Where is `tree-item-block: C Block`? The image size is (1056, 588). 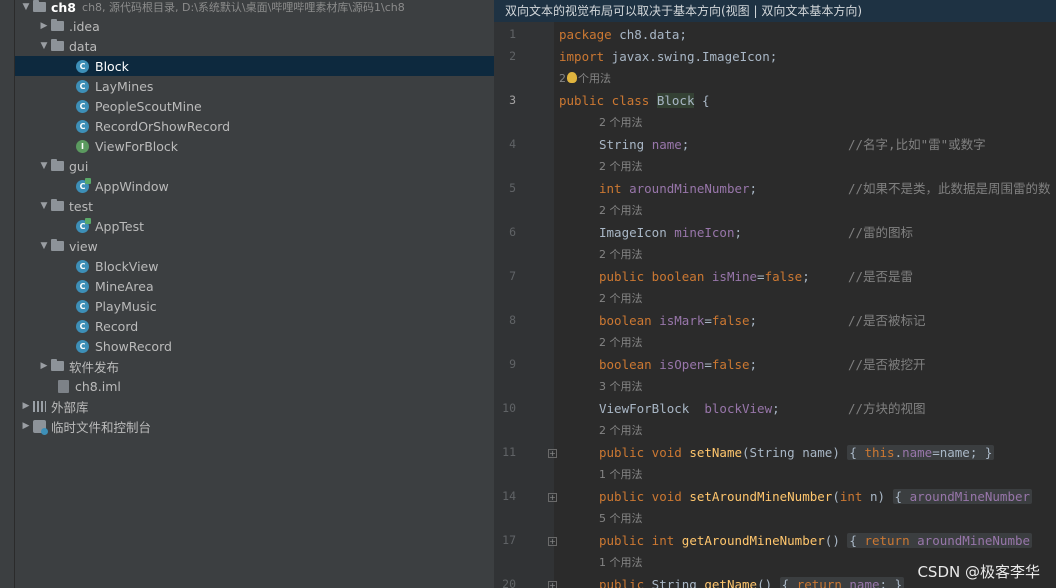 tree-item-block: C Block is located at coordinates (254, 66).